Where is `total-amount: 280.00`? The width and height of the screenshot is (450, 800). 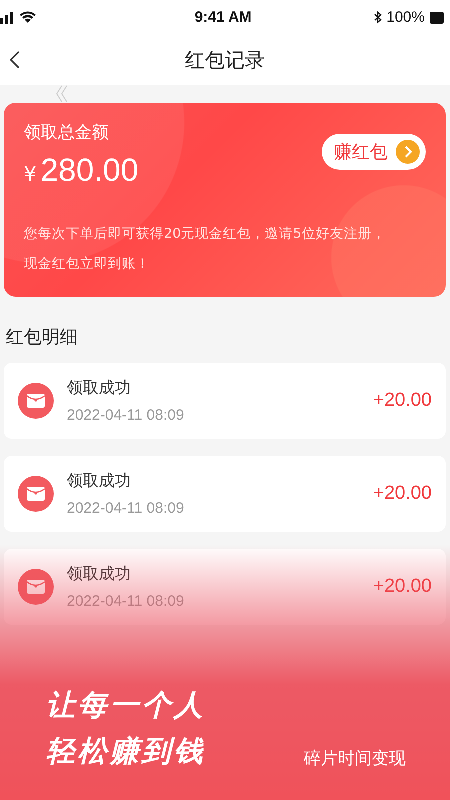
total-amount: 280.00 is located at coordinates (89, 170).